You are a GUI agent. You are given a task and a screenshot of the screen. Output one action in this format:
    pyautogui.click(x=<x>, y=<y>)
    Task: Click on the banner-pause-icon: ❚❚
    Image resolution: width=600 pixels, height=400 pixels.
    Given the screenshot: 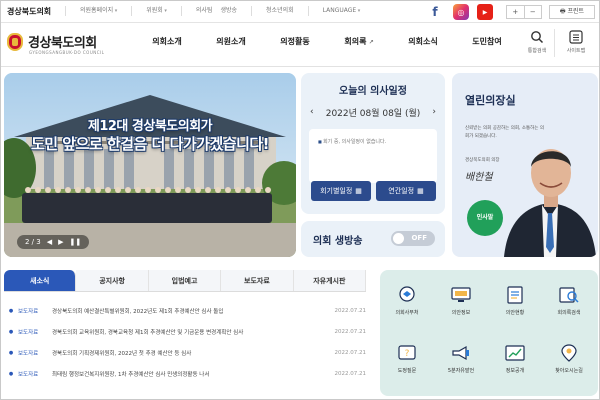 What is the action you would take?
    pyautogui.click(x=76, y=242)
    